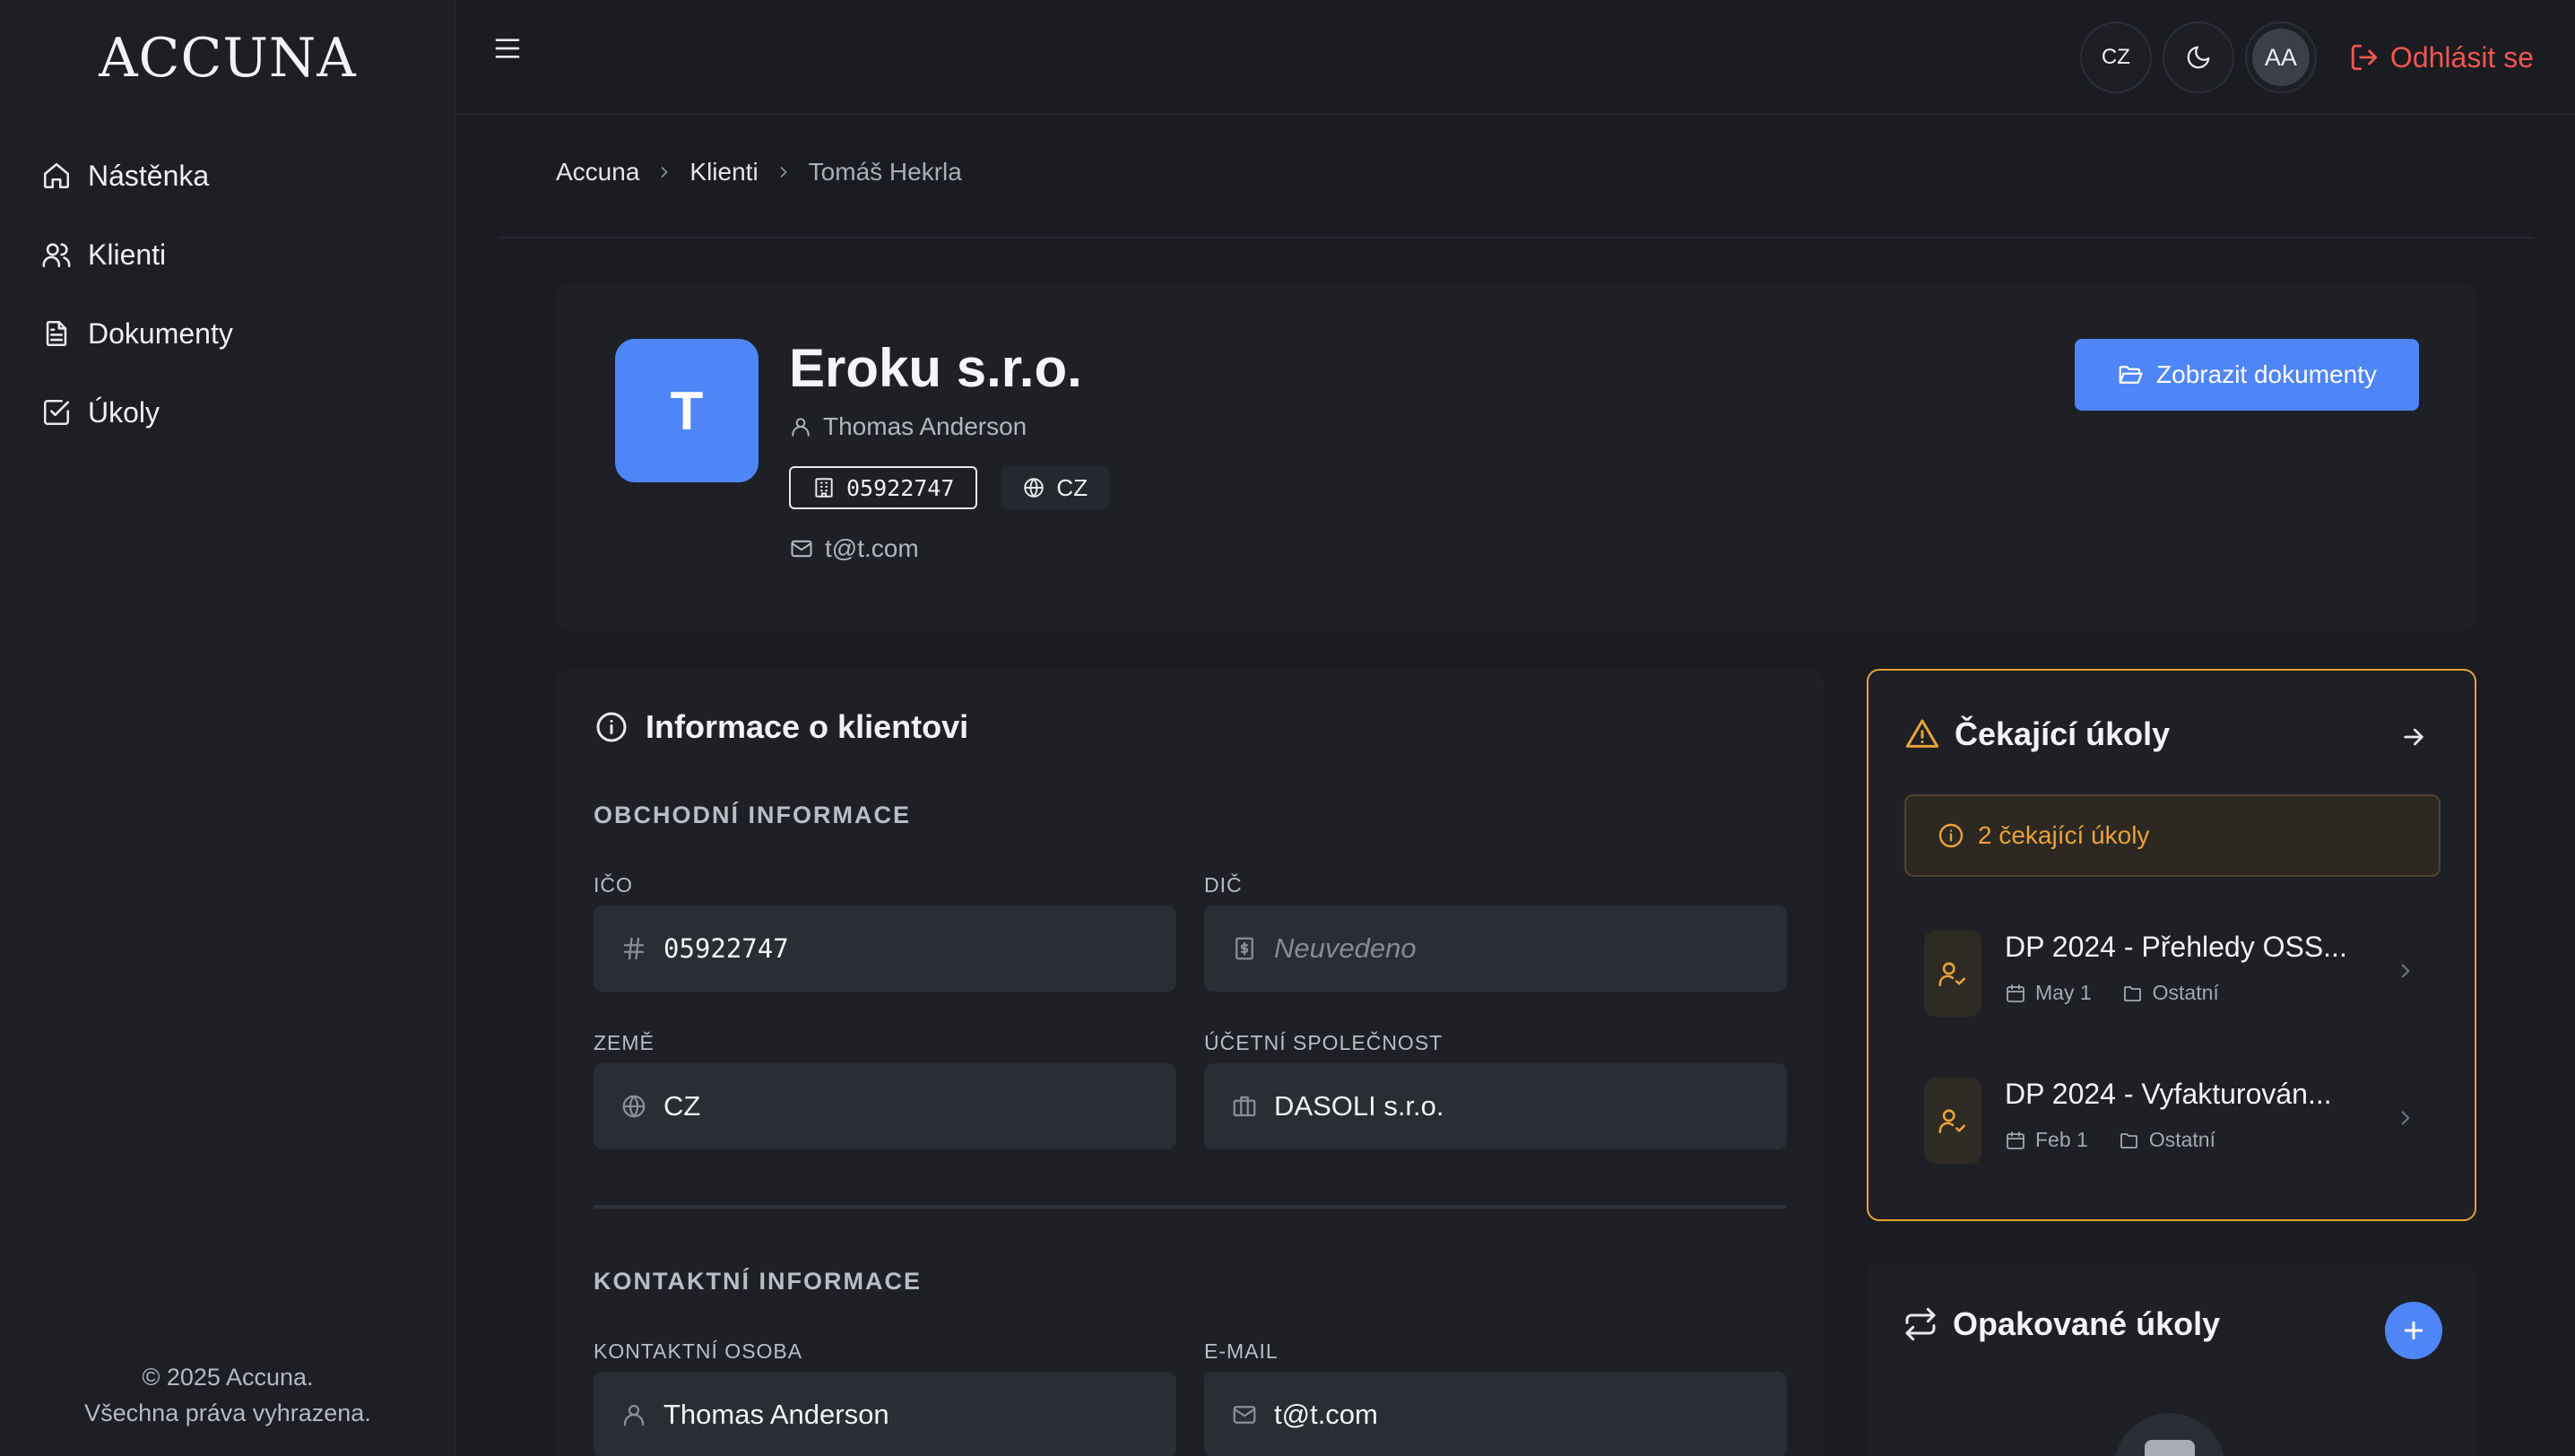 The height and width of the screenshot is (1456, 2575). I want to click on document-icon, so click(56, 333).